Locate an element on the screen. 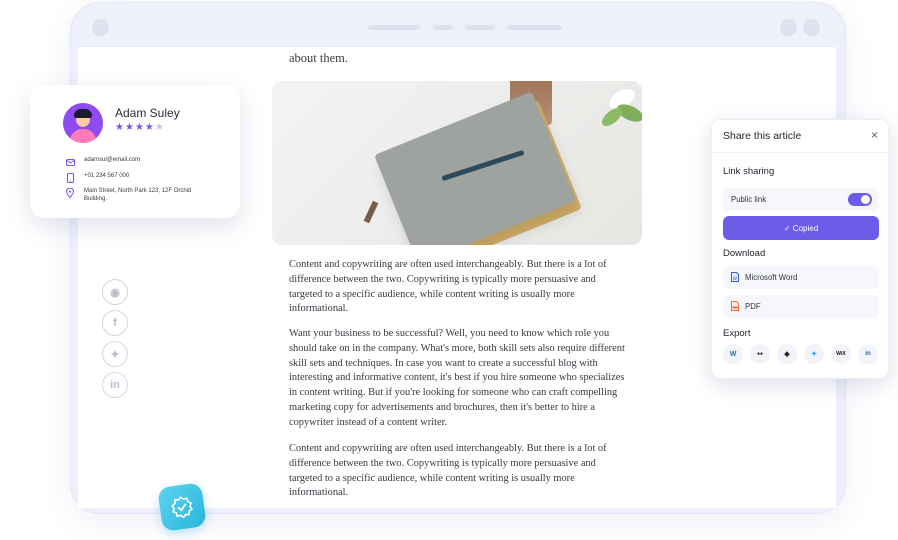  share-panel-title: Share this article is located at coordinates (762, 136).